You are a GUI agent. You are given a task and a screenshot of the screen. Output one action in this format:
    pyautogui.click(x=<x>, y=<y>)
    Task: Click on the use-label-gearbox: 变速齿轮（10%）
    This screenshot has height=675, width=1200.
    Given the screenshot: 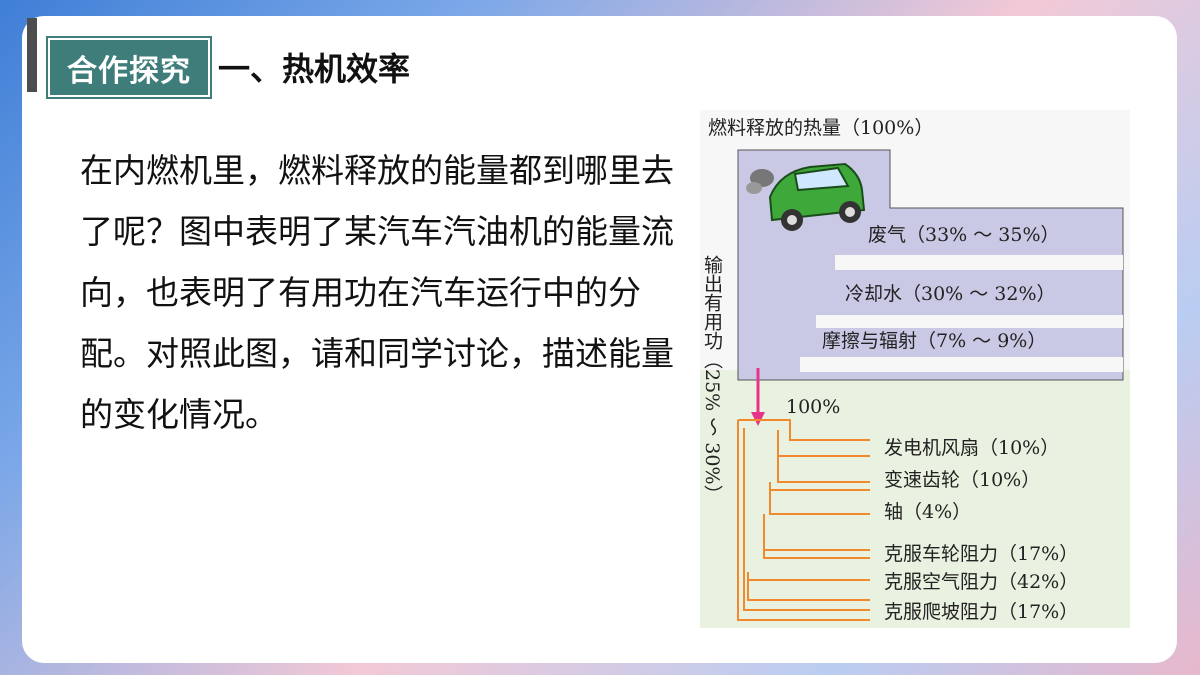 What is the action you would take?
    pyautogui.click(x=962, y=480)
    